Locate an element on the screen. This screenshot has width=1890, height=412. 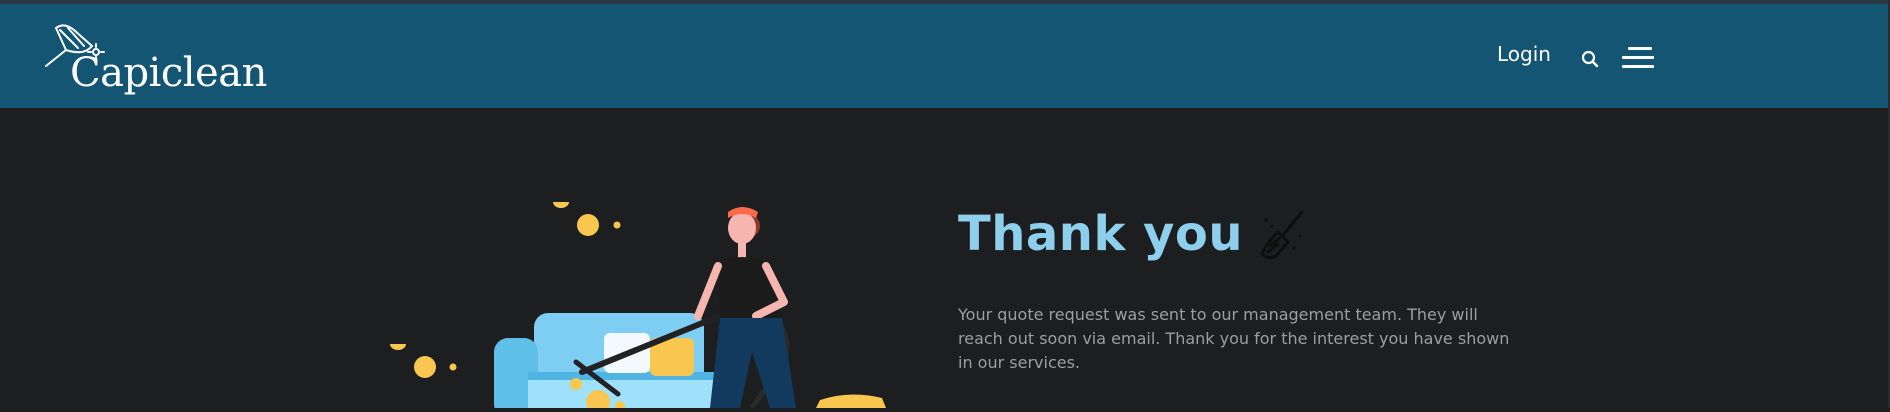
brand-name: Capiclean is located at coordinates (168, 73).